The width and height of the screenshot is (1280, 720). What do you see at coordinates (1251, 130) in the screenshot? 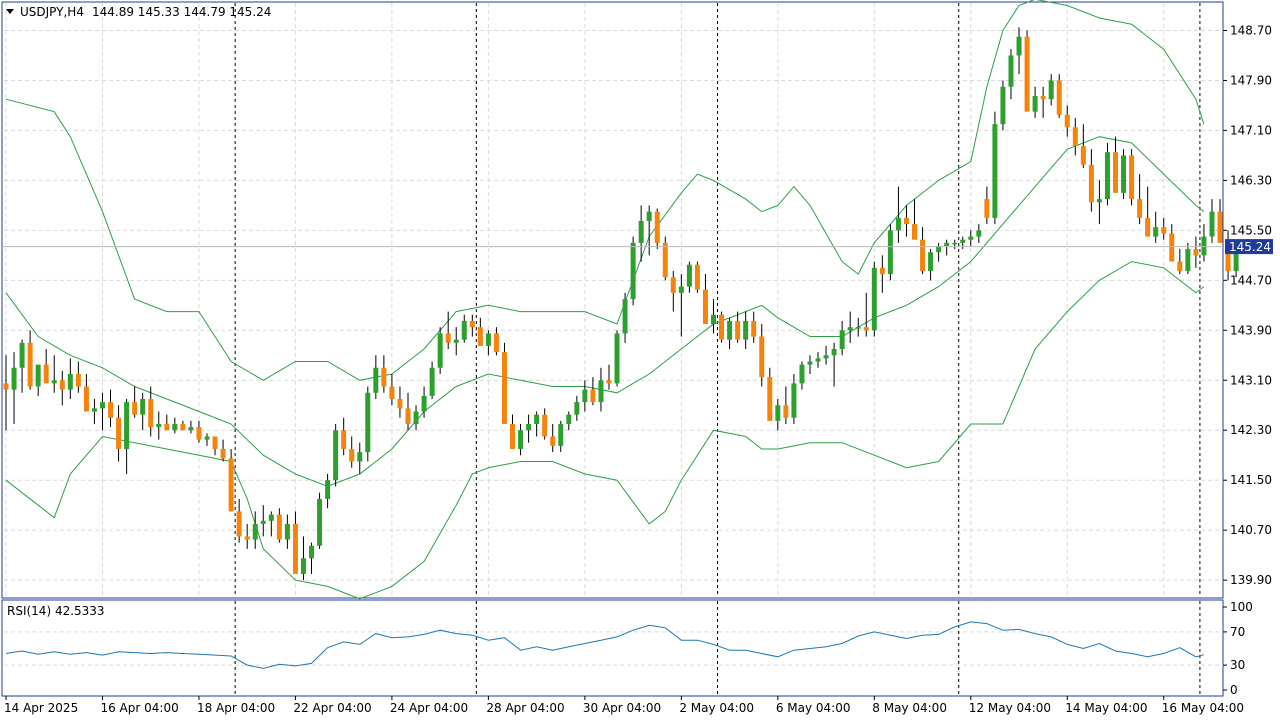
I see `price-tick-label: 147.10` at bounding box center [1251, 130].